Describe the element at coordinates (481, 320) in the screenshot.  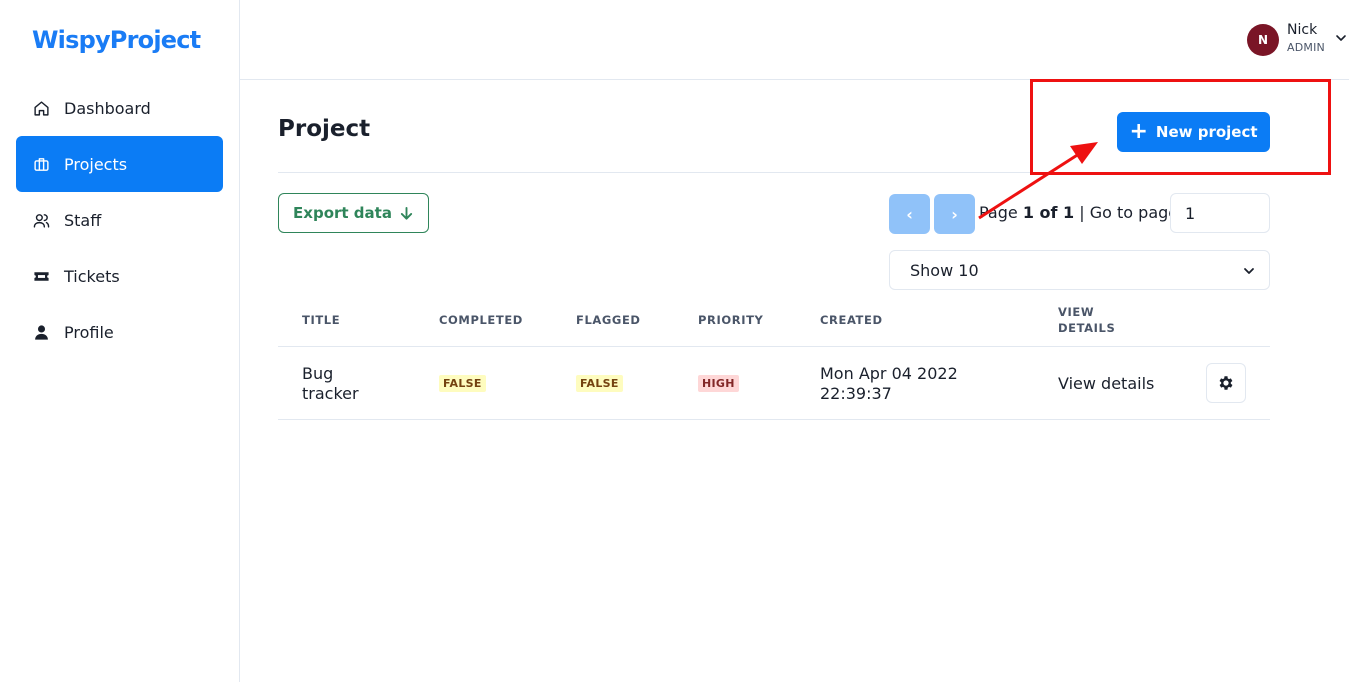
I see `column-header-completed: COMPLETED` at that location.